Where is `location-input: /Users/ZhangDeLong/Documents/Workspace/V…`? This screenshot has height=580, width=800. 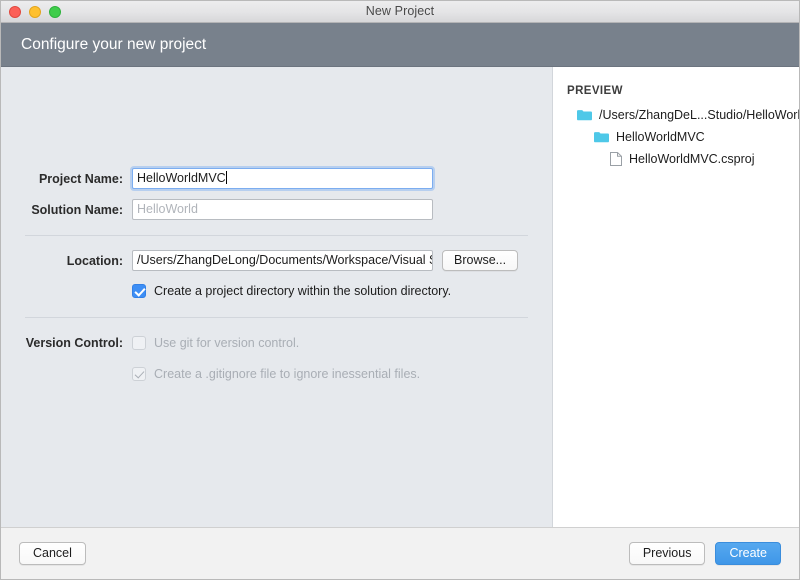
location-input: /Users/ZhangDeLong/Documents/Workspace/V… is located at coordinates (282, 260).